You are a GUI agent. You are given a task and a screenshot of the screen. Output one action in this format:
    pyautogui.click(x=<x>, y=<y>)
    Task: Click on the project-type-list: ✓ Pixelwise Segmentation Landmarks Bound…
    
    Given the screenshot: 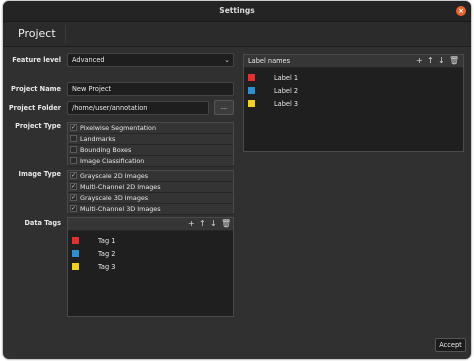 What is the action you would take?
    pyautogui.click(x=150, y=144)
    